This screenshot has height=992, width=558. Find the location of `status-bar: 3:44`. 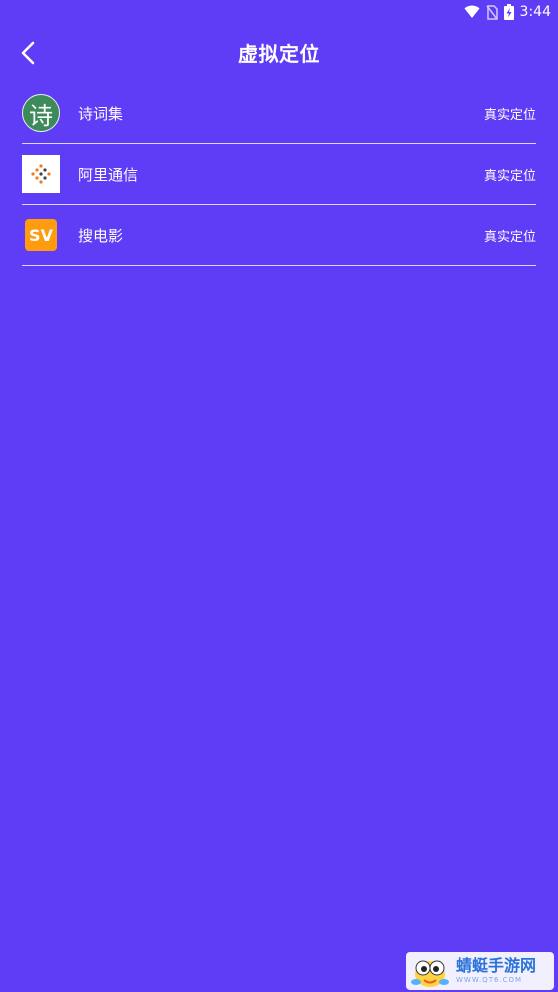

status-bar: 3:44 is located at coordinates (279, 12).